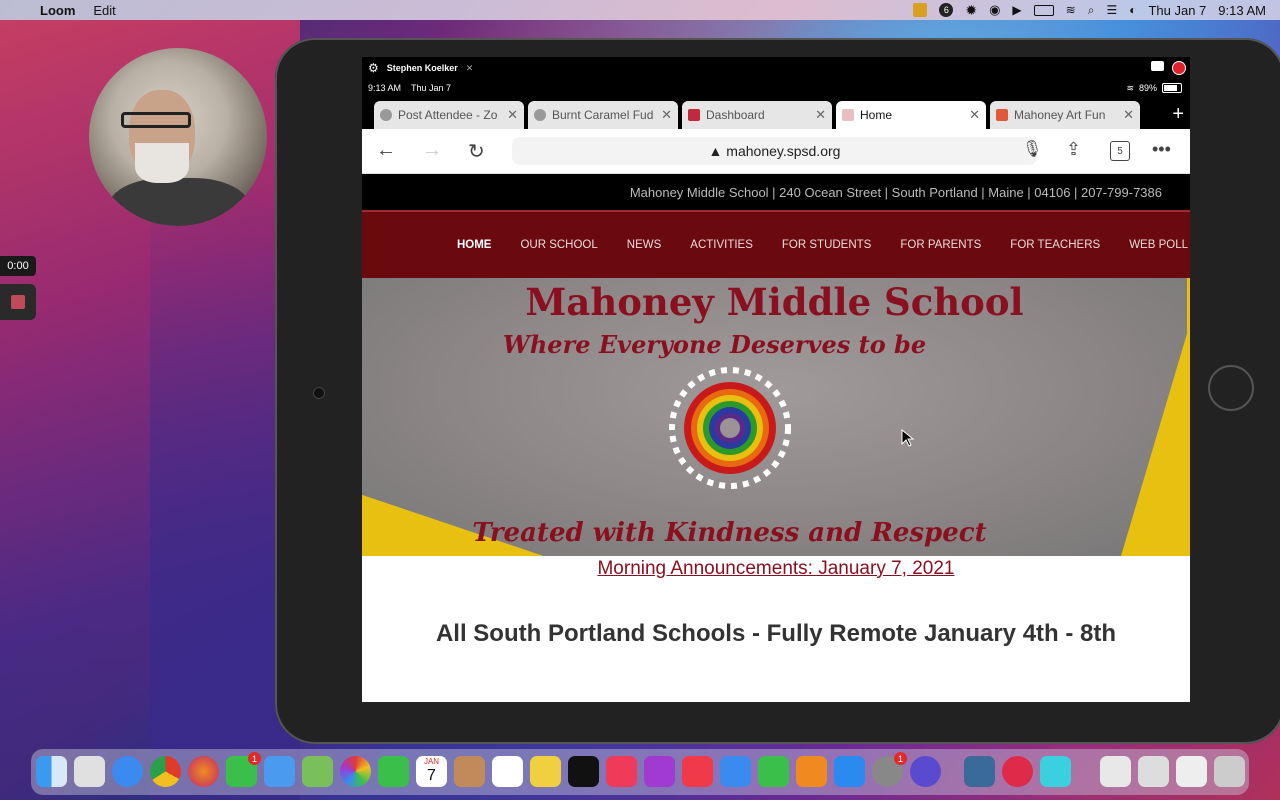 Image resolution: width=1280 pixels, height=800 pixels. What do you see at coordinates (773, 771) in the screenshot?
I see `numbers-icon` at bounding box center [773, 771].